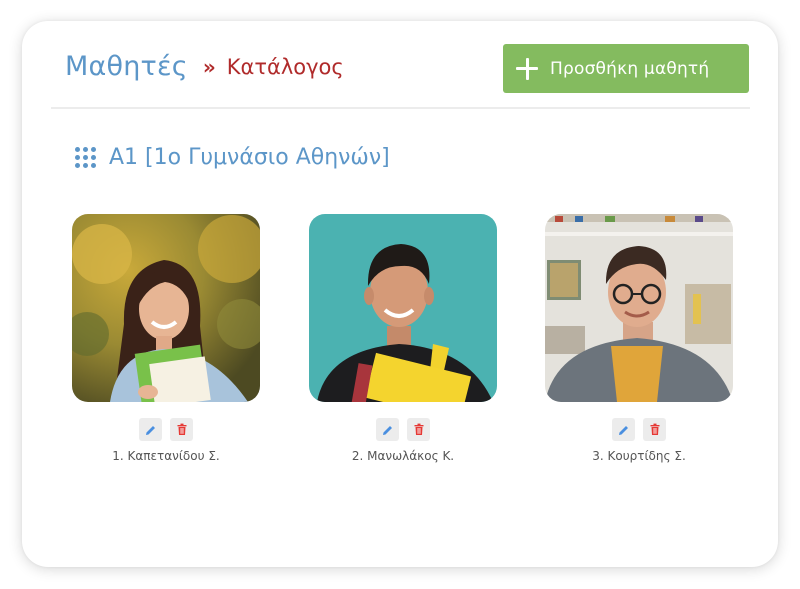 The width and height of the screenshot is (800, 589). I want to click on breadcrumb-root: Μαθητές, so click(126, 66).